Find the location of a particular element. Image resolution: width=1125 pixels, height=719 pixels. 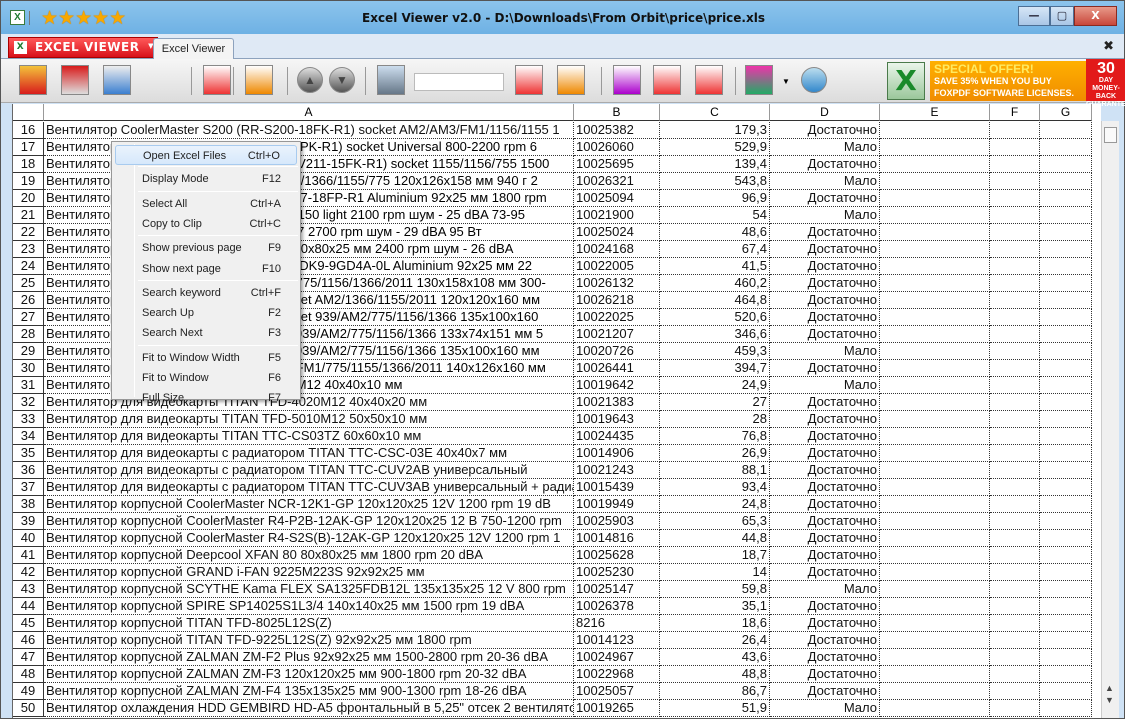

cell-b: 10022968 is located at coordinates (617, 674).